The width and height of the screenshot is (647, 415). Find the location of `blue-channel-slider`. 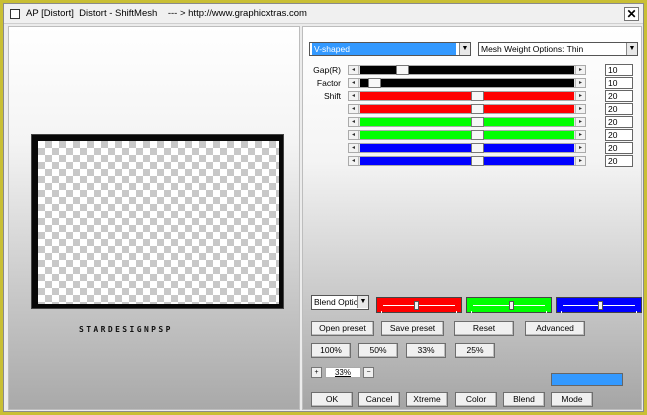

blue-channel-slider is located at coordinates (599, 305).